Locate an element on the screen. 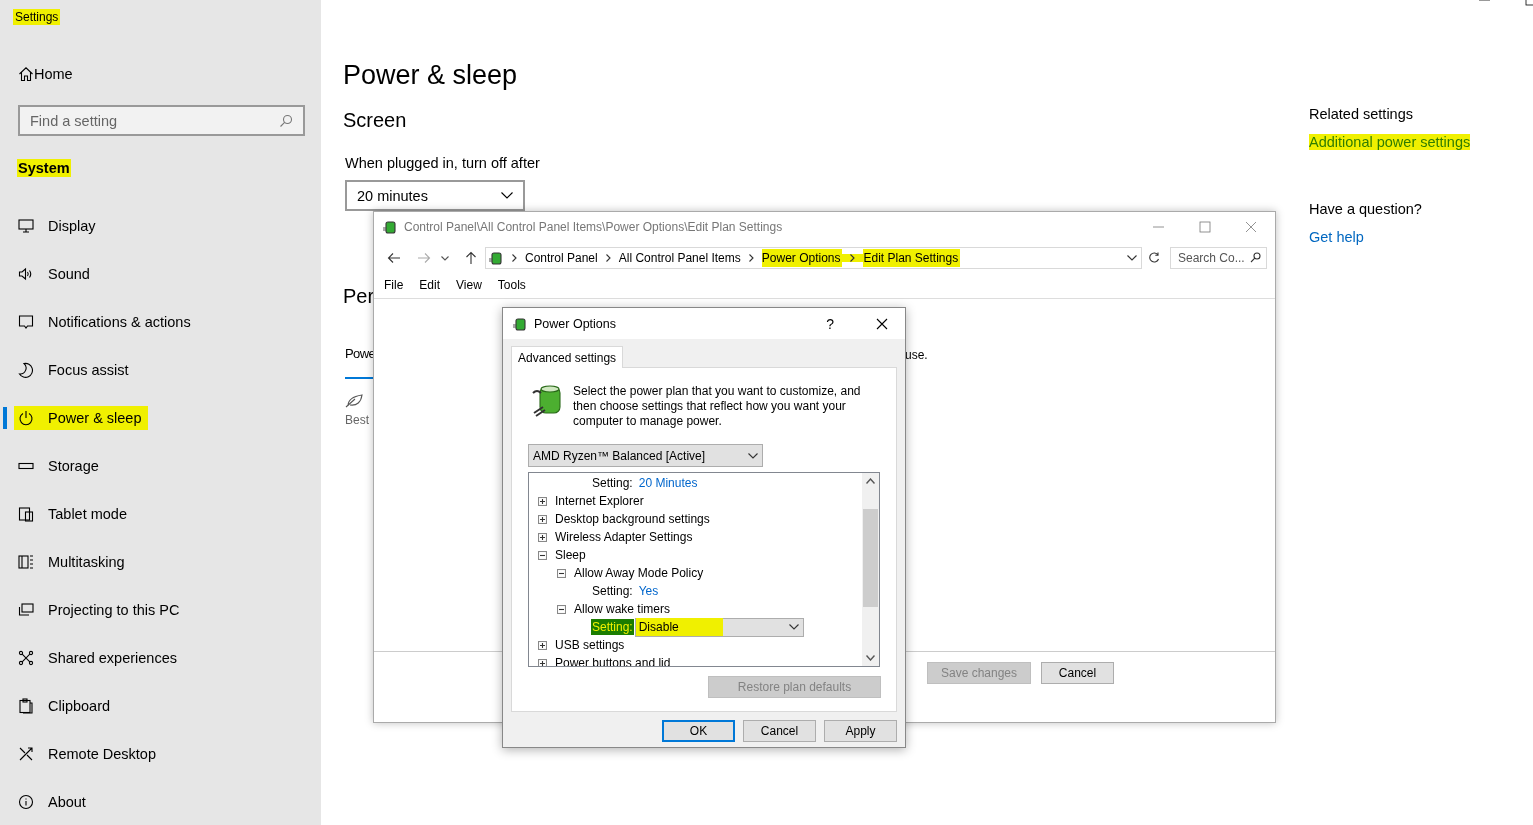 This screenshot has height=825, width=1533. search-field: Find a setting is located at coordinates (161, 120).